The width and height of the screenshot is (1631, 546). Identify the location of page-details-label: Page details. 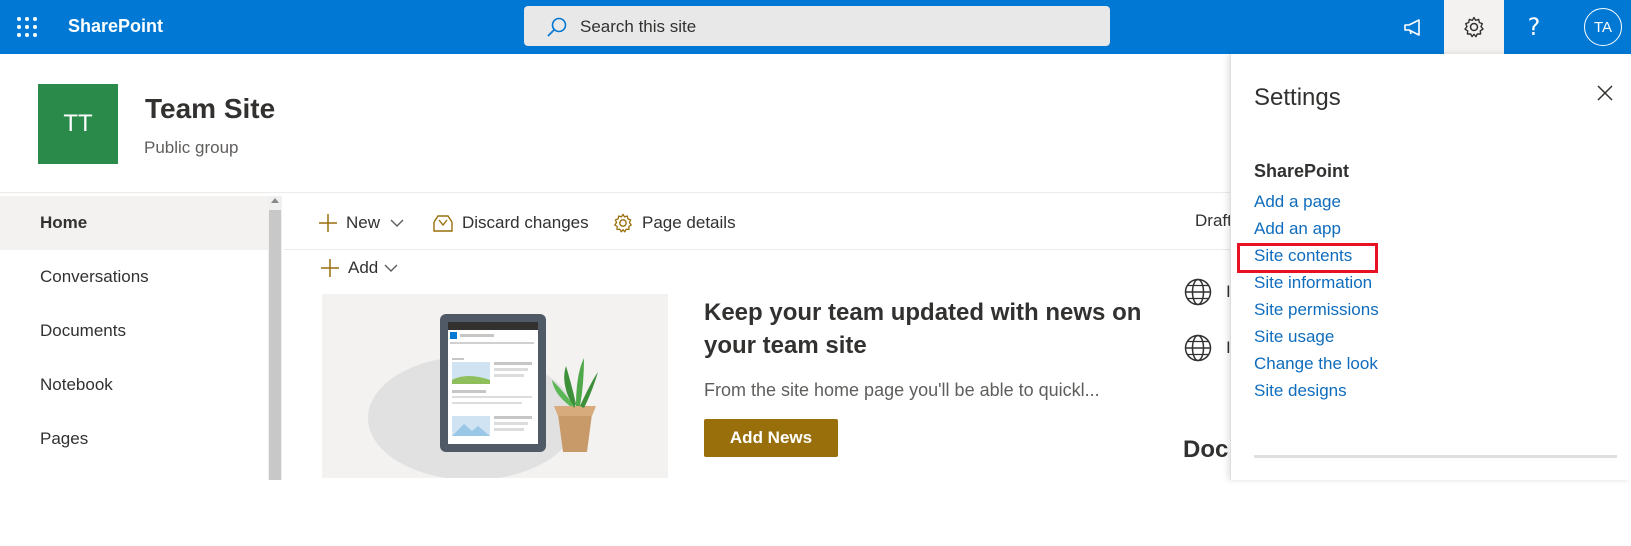
(689, 222).